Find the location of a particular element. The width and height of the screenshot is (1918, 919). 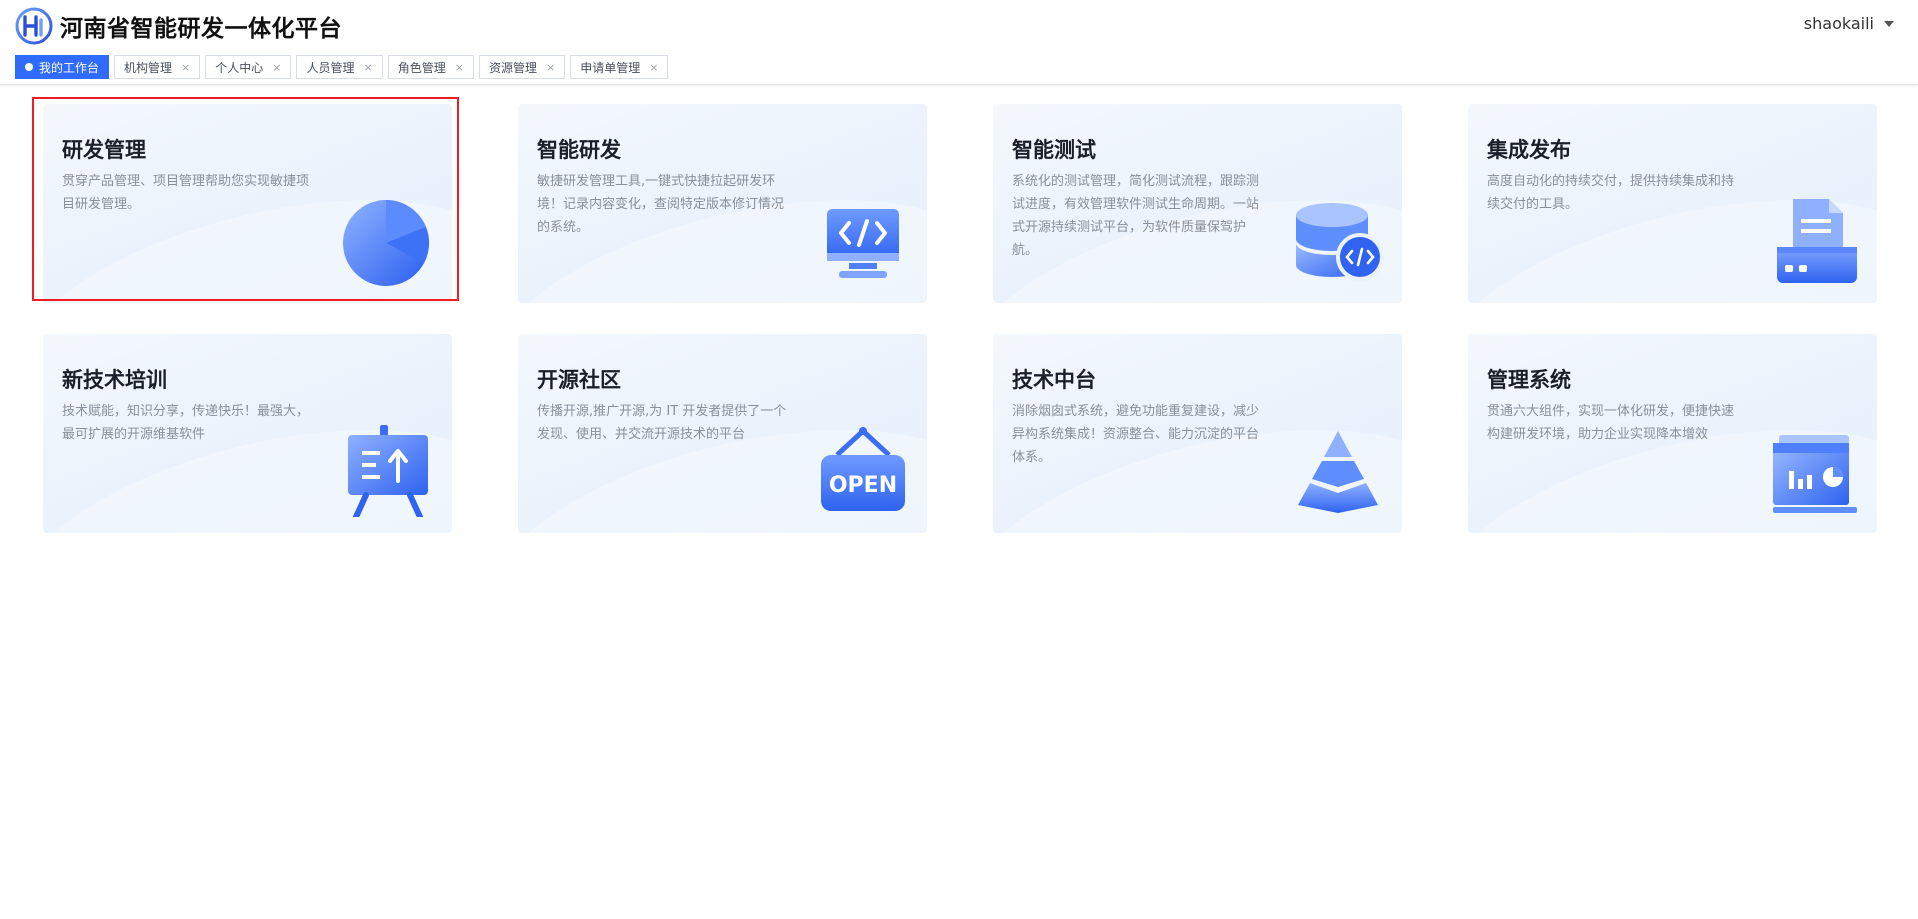

tab-application-management: 申请单管理 × is located at coordinates (619, 67).